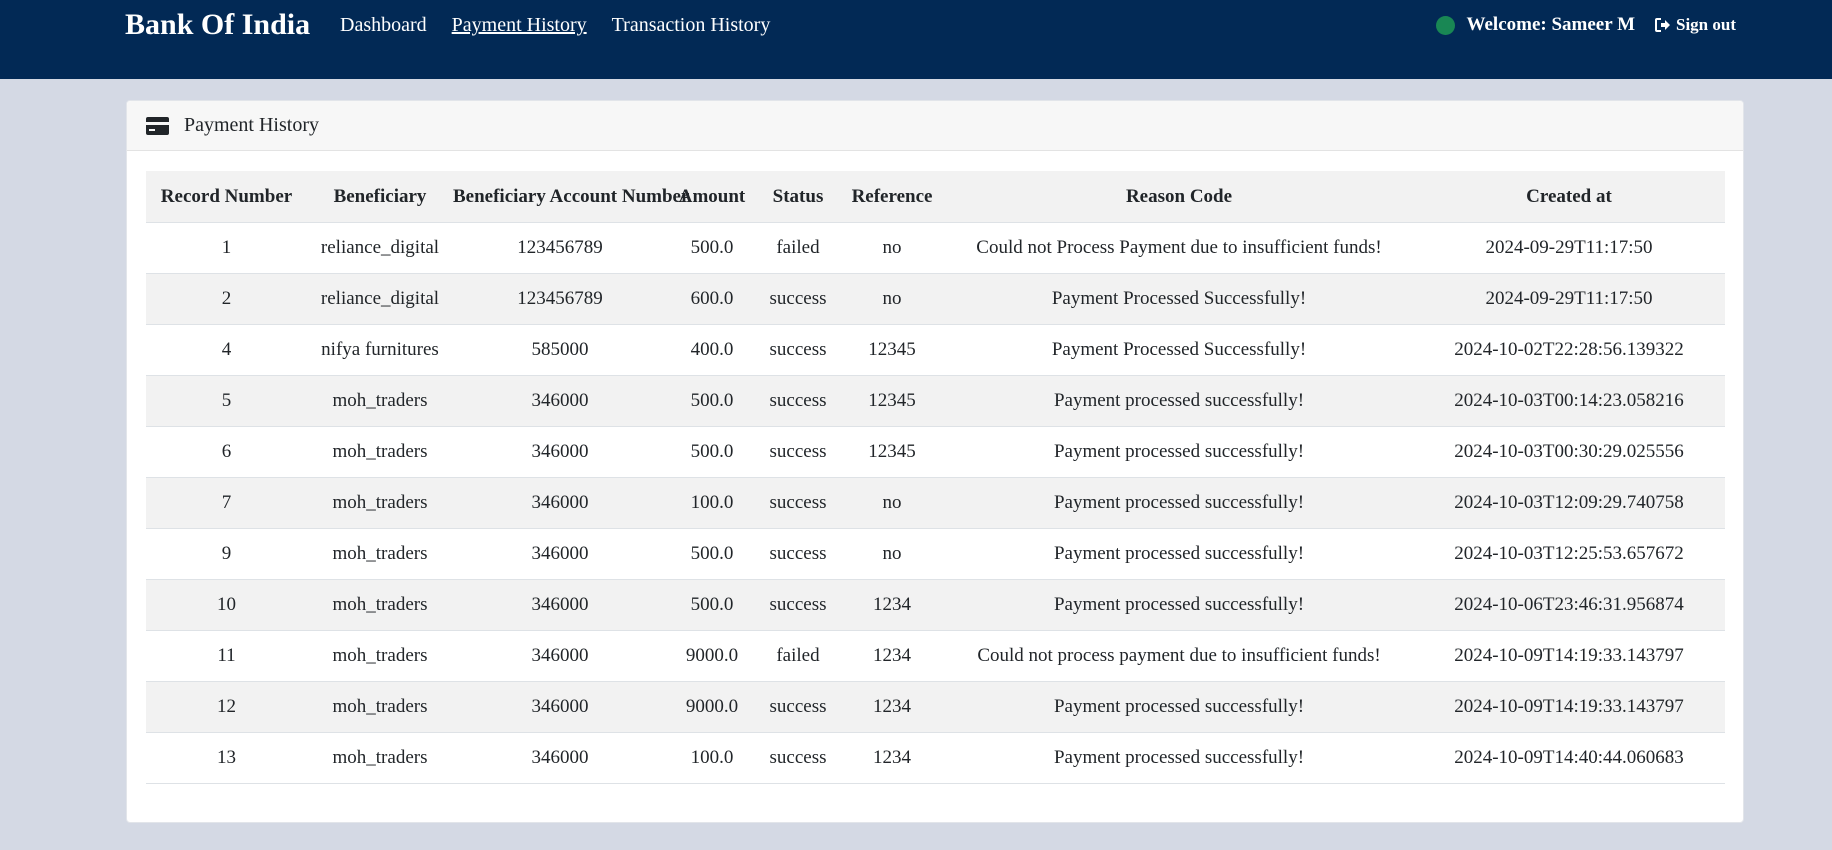 The image size is (1832, 850). What do you see at coordinates (1179, 299) in the screenshot?
I see `cell-reason-code: Payment Processed Successfully!` at bounding box center [1179, 299].